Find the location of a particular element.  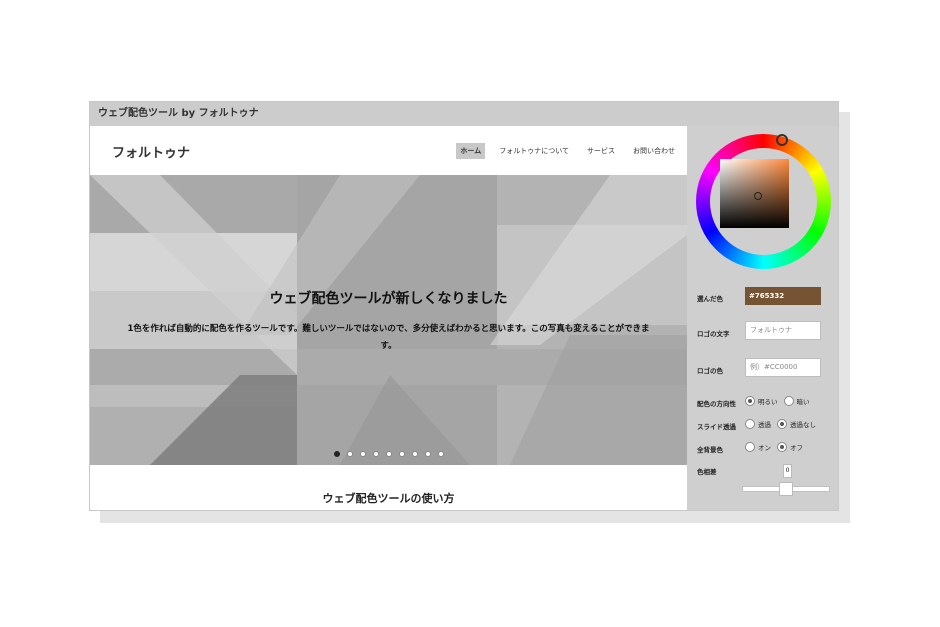

site-header: フォルトゥナ ホーム フォルトゥナについて サービス お問い合わせ is located at coordinates (388, 150).